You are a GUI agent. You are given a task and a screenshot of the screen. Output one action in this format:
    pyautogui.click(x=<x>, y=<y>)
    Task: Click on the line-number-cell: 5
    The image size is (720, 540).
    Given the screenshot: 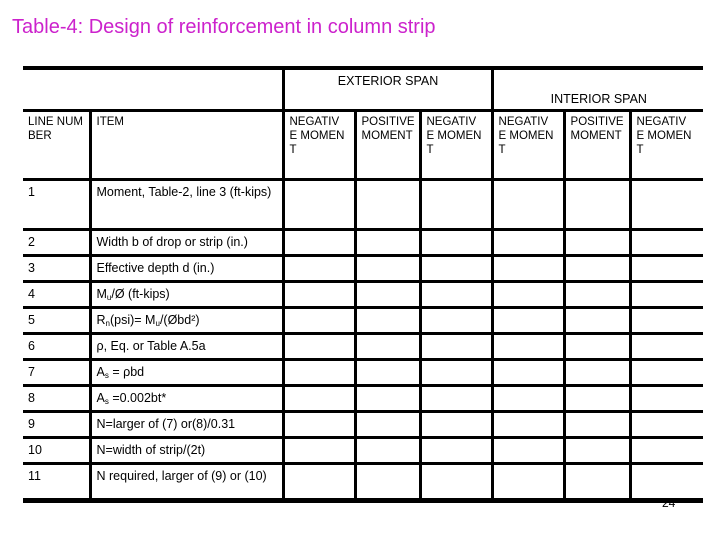 What is the action you would take?
    pyautogui.click(x=57, y=320)
    